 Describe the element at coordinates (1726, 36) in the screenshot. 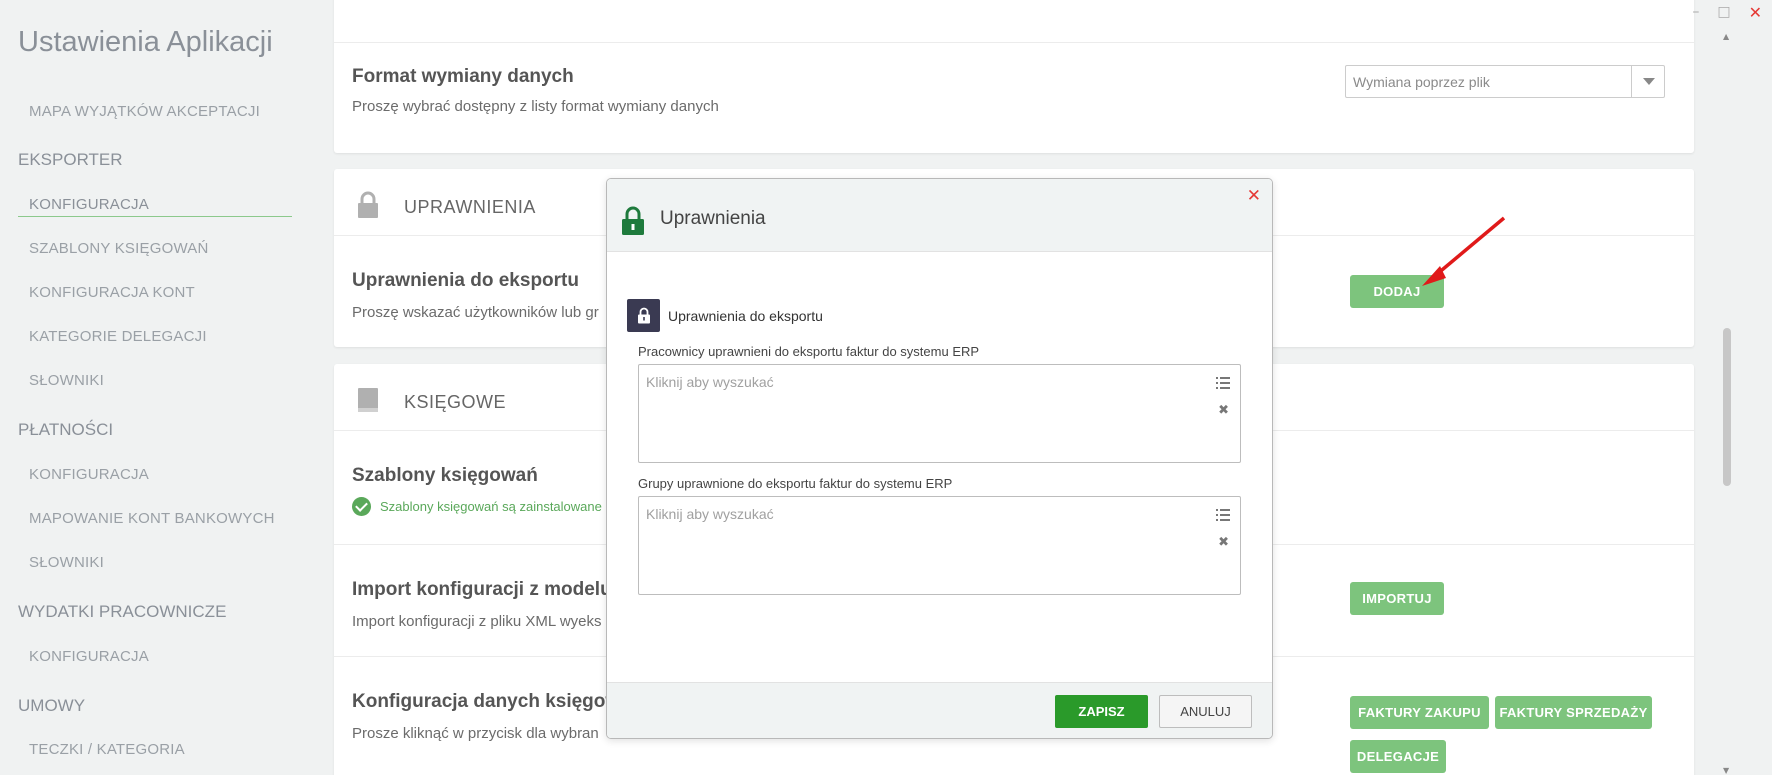

I see `scroll-up-icon: ▲` at that location.